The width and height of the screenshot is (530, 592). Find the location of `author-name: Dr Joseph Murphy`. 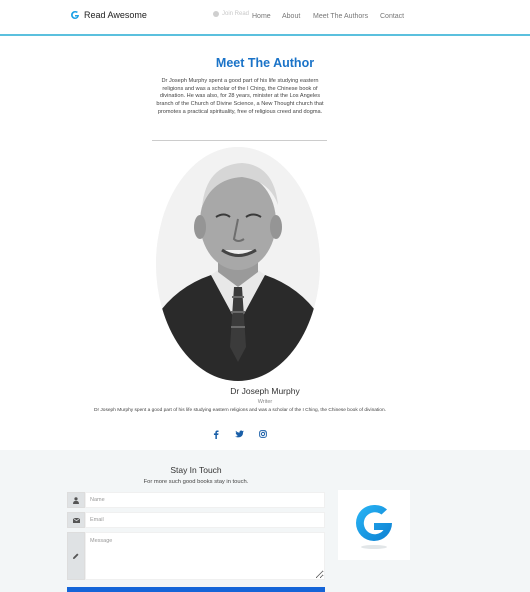

author-name: Dr Joseph Murphy is located at coordinates (265, 391).